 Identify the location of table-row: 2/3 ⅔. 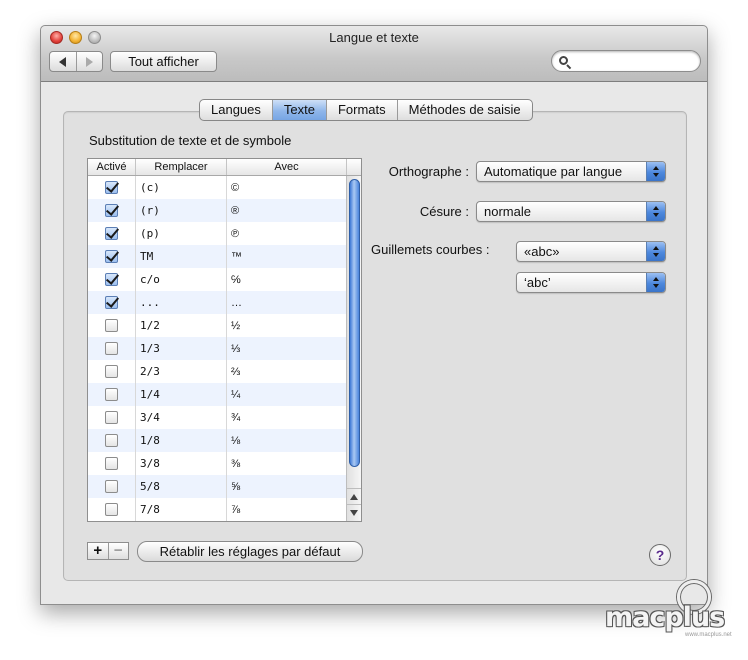
(217, 371).